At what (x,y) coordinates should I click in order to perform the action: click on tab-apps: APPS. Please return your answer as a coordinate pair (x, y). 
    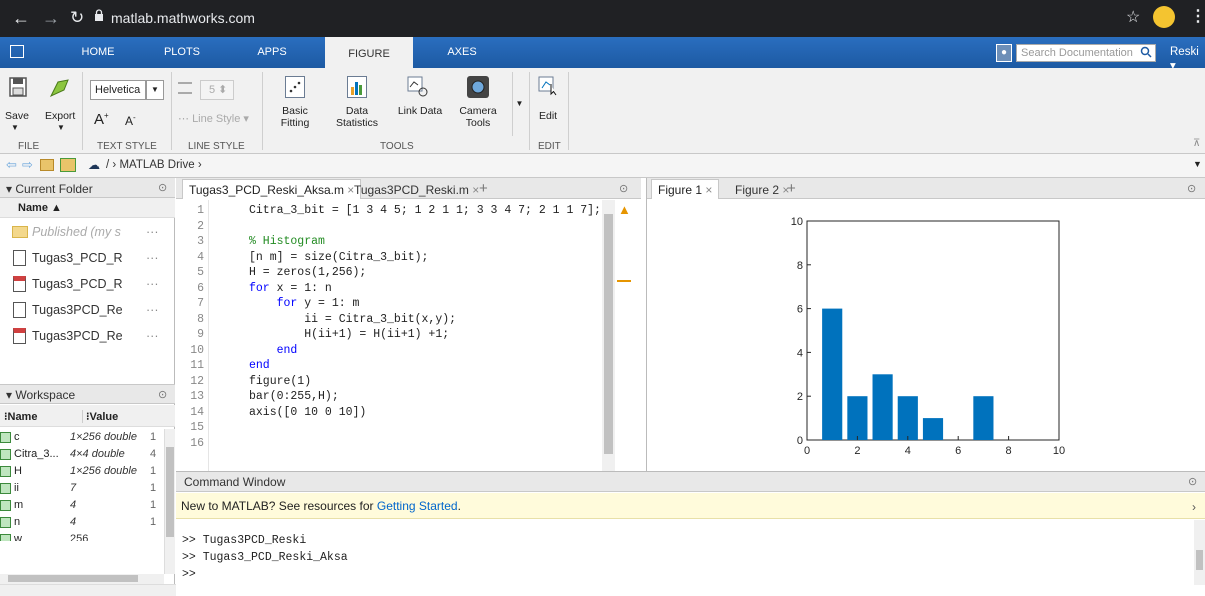
    Looking at the image, I should click on (272, 52).